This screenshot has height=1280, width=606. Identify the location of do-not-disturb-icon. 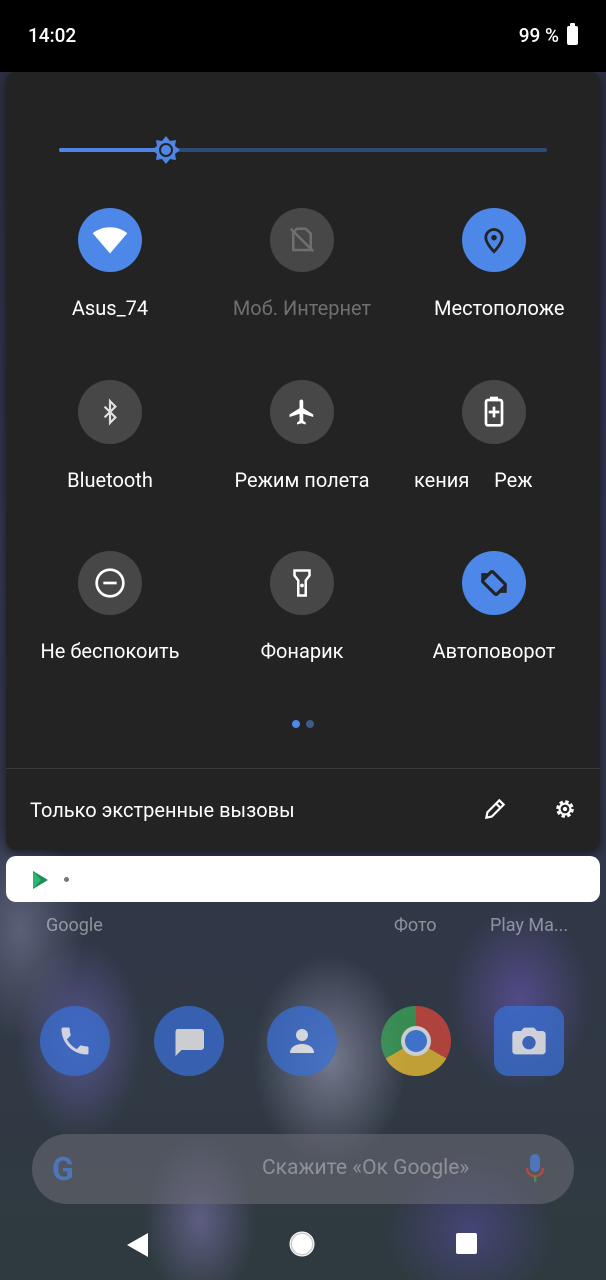
(110, 583).